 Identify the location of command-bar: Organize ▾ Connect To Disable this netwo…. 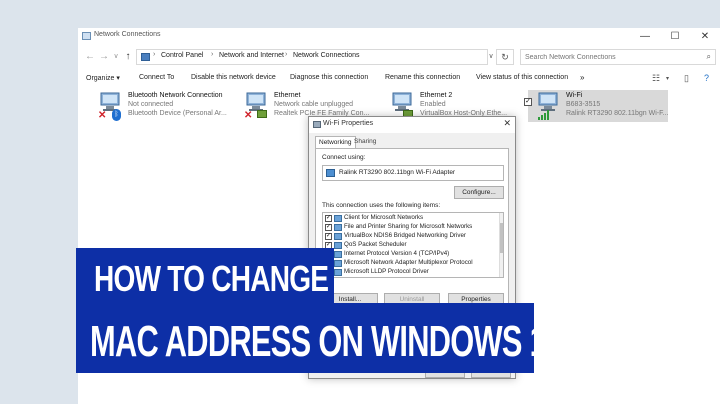
(399, 79).